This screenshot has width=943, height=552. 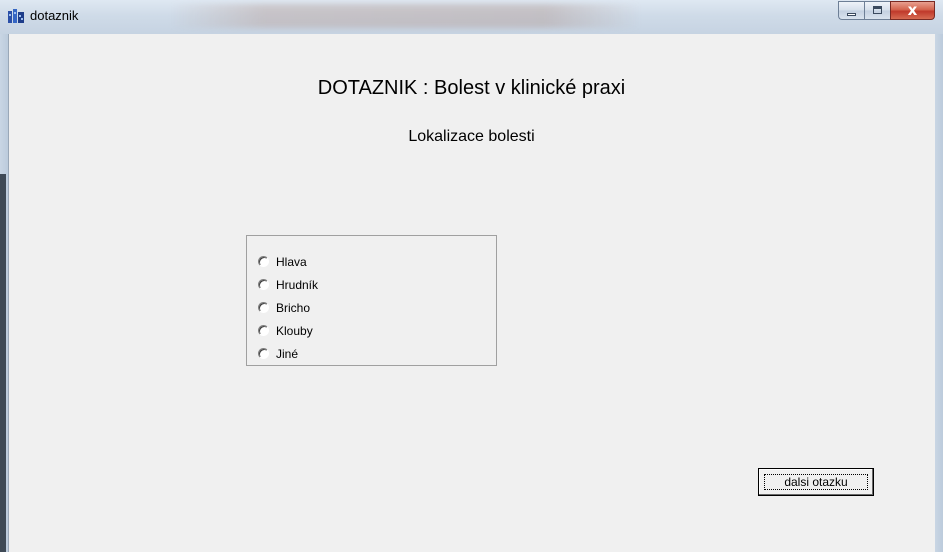 I want to click on background-window-edge, so click(x=3, y=363).